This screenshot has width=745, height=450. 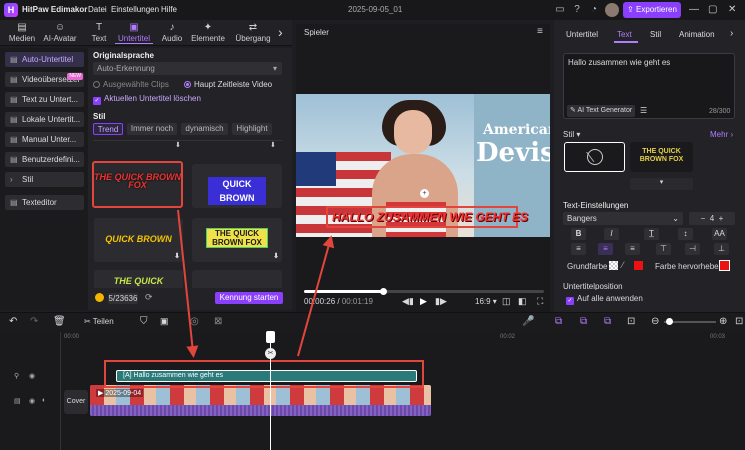 I want to click on arrow-track-to-preview, so click(x=316, y=296).